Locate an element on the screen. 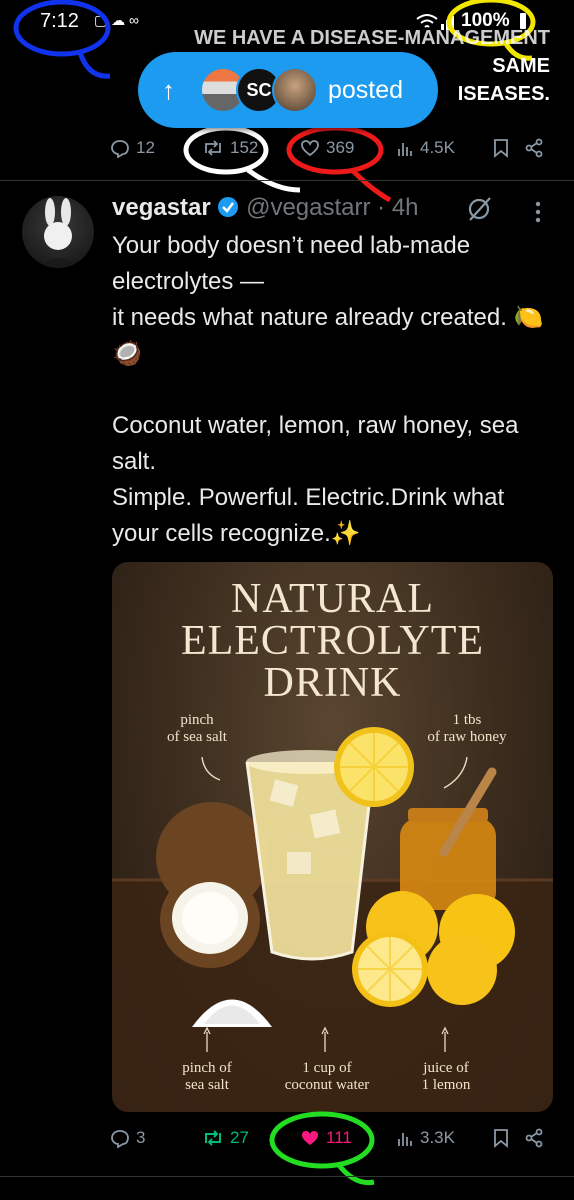  like-button: 369 is located at coordinates (327, 148).